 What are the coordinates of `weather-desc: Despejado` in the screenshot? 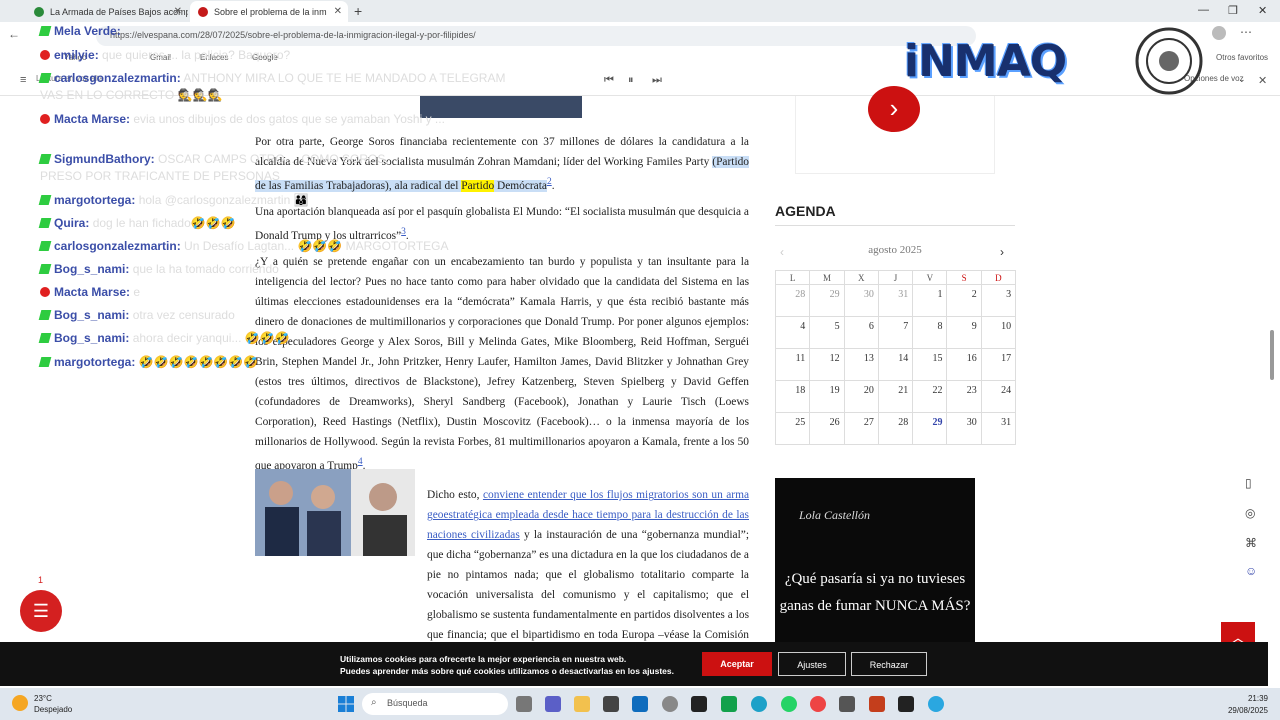 It's located at (53, 709).